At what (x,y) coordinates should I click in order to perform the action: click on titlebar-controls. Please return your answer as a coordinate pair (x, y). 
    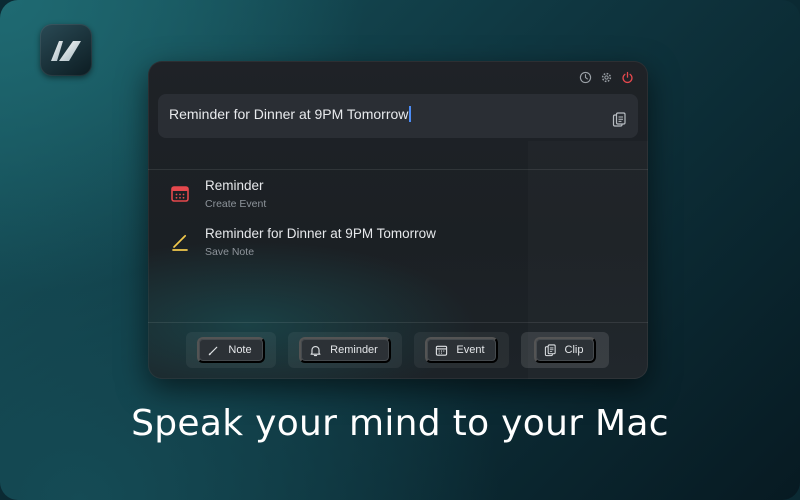
    Looking at the image, I should click on (606, 77).